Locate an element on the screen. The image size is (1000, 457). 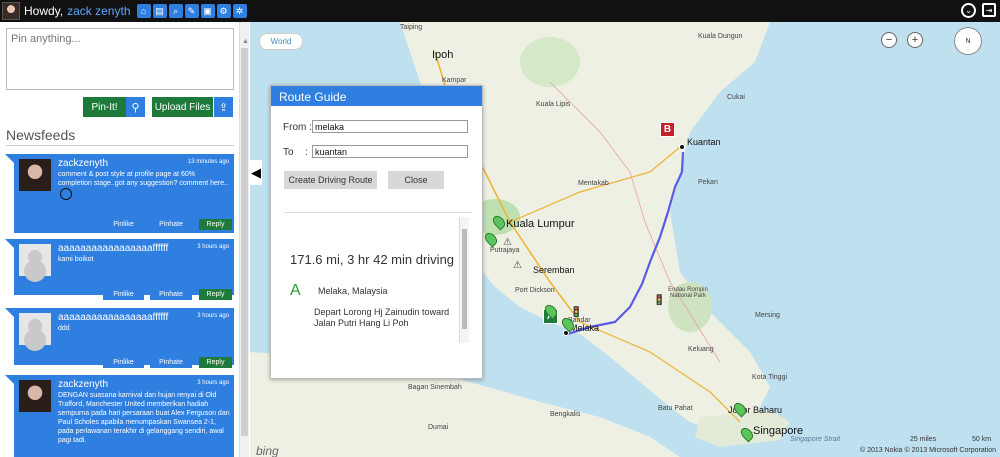
location-pin-icon: ⚲ is located at coordinates (135, 107).